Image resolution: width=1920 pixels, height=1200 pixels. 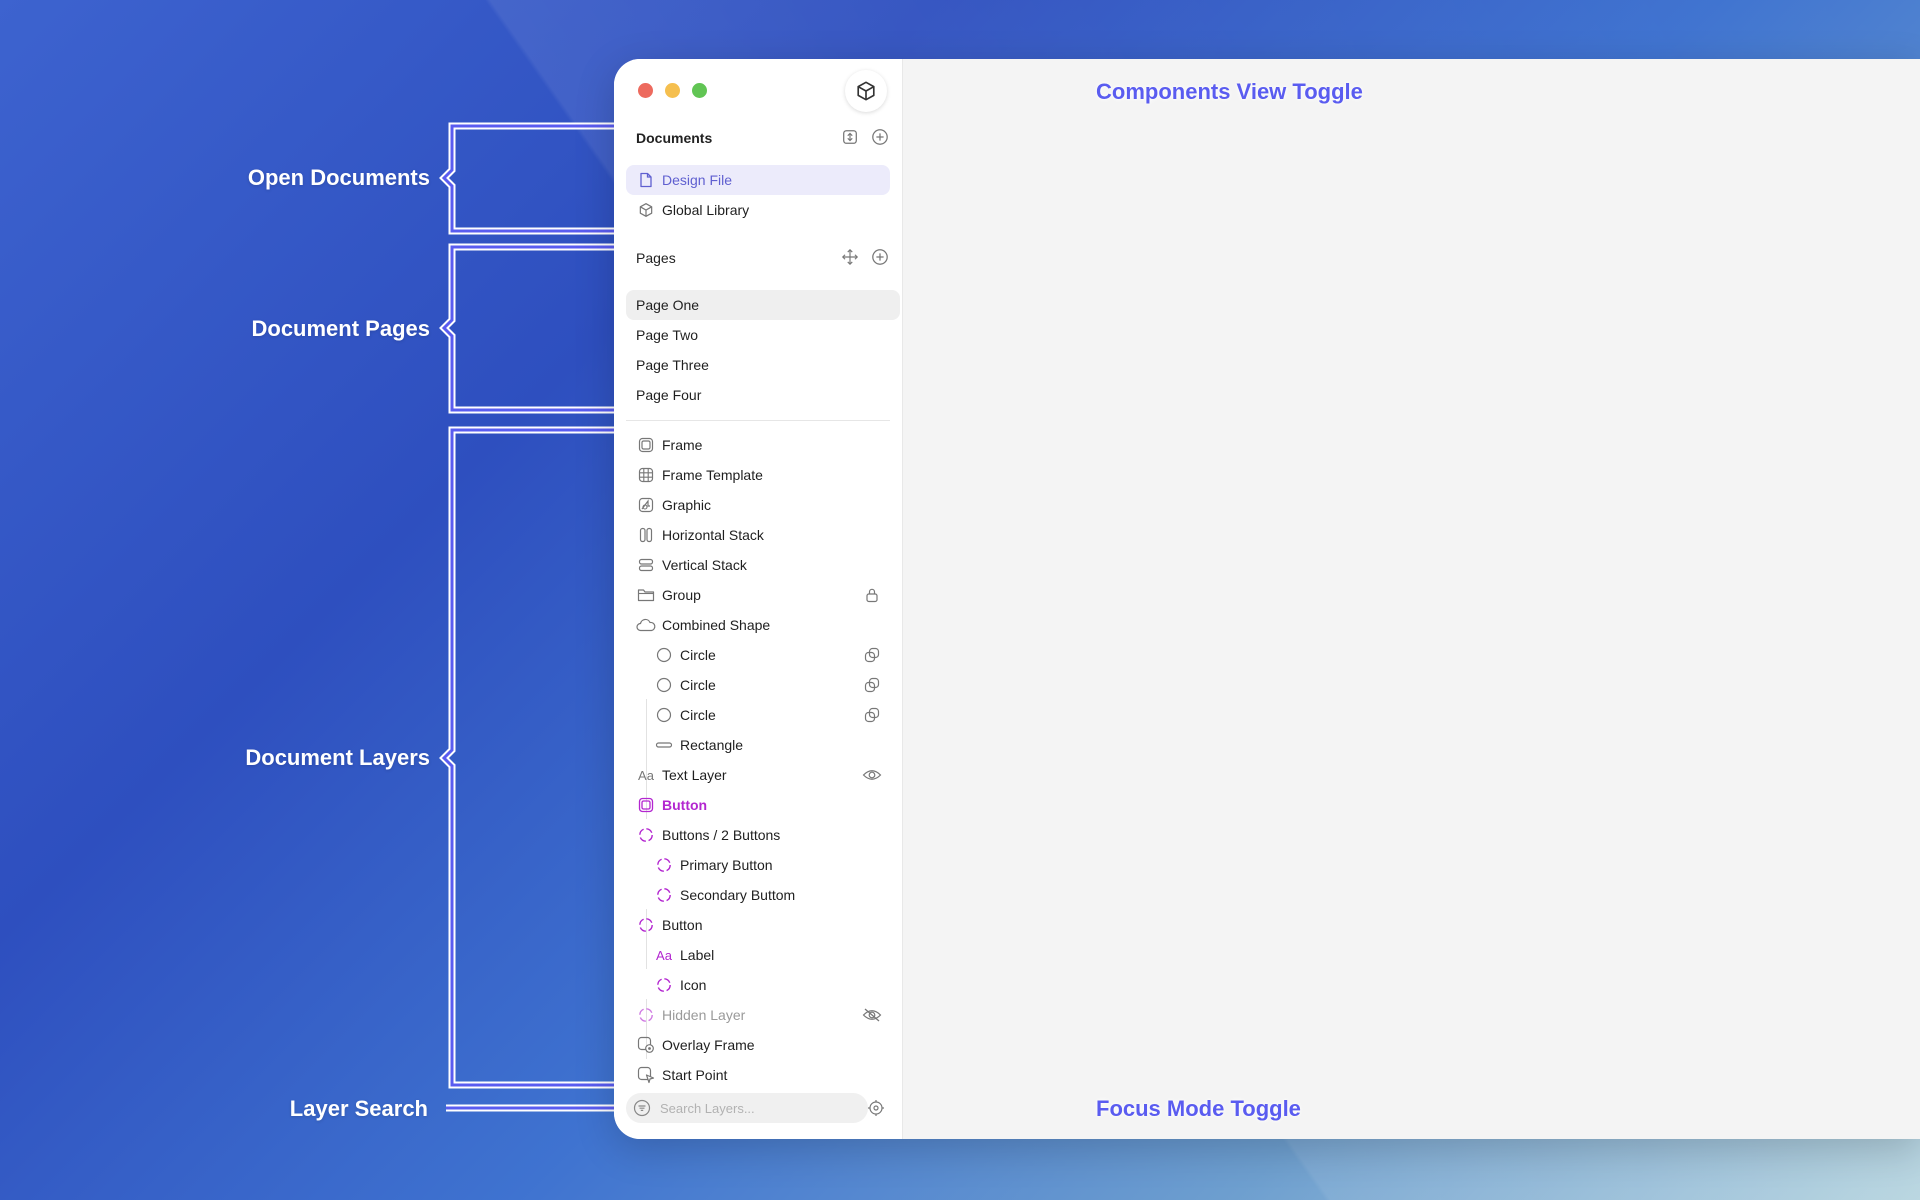 What do you see at coordinates (695, 1075) in the screenshot?
I see `layer-label: Start Point` at bounding box center [695, 1075].